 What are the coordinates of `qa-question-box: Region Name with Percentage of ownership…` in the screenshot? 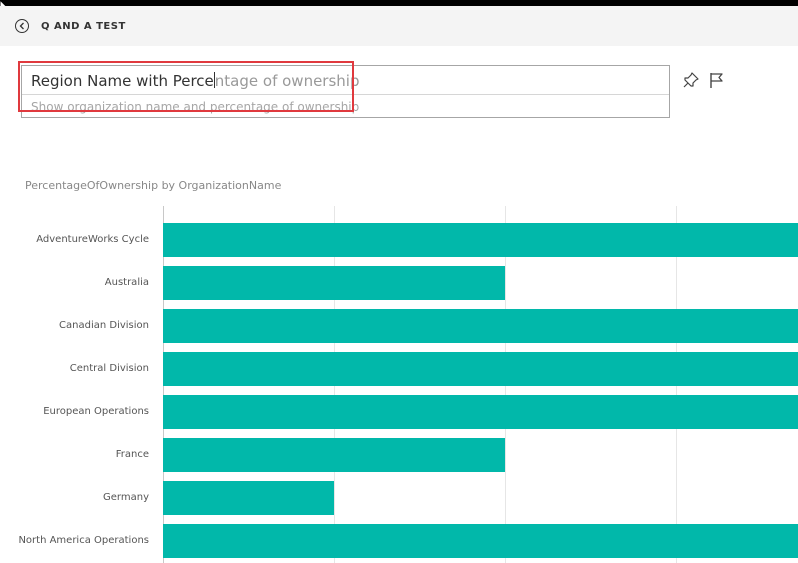 It's located at (345, 91).